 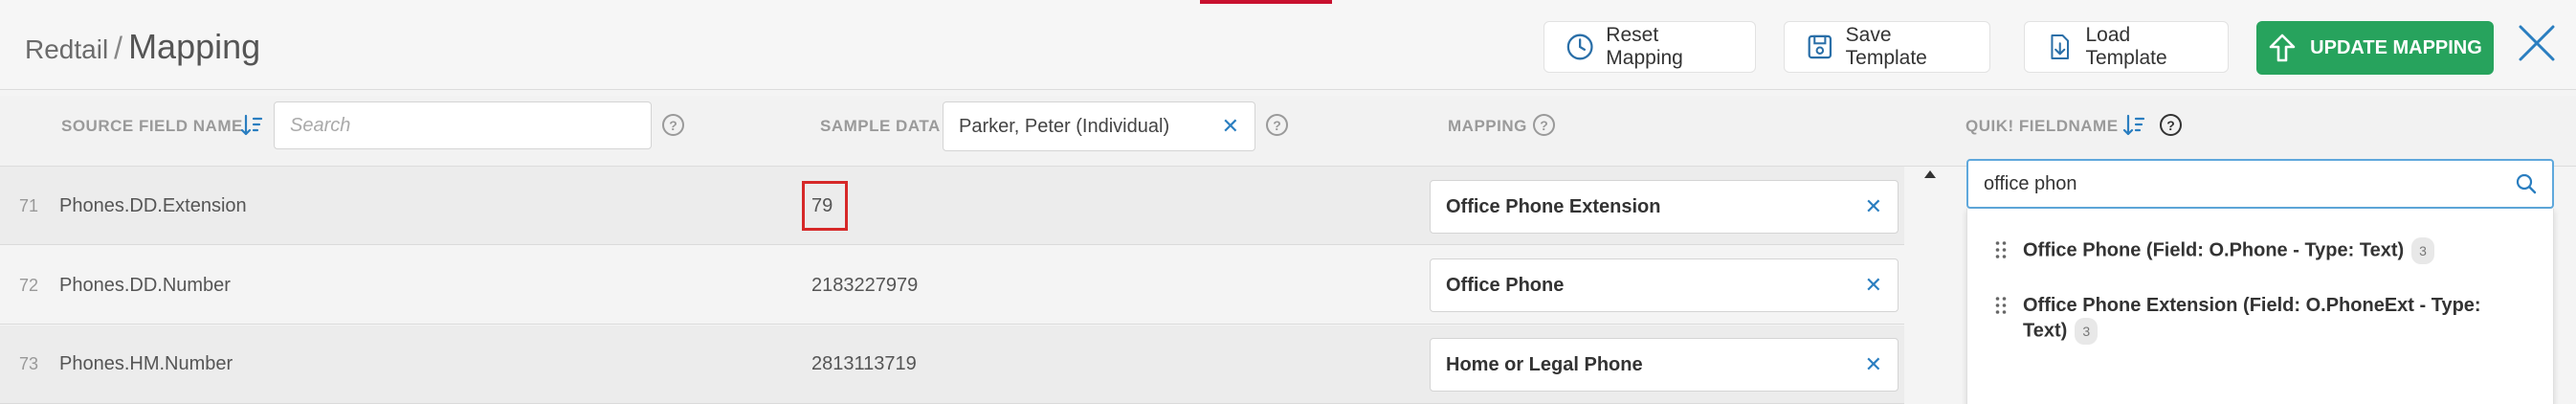 I want to click on sample-value: 2813113719, so click(x=864, y=363).